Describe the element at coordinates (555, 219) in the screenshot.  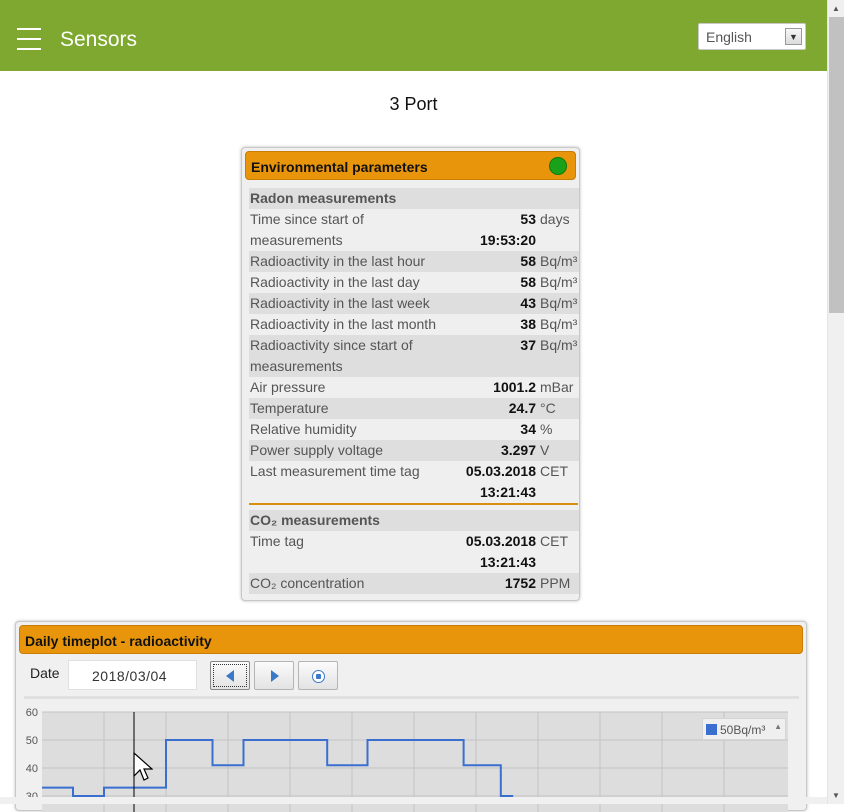
I see `row-unit: days` at that location.